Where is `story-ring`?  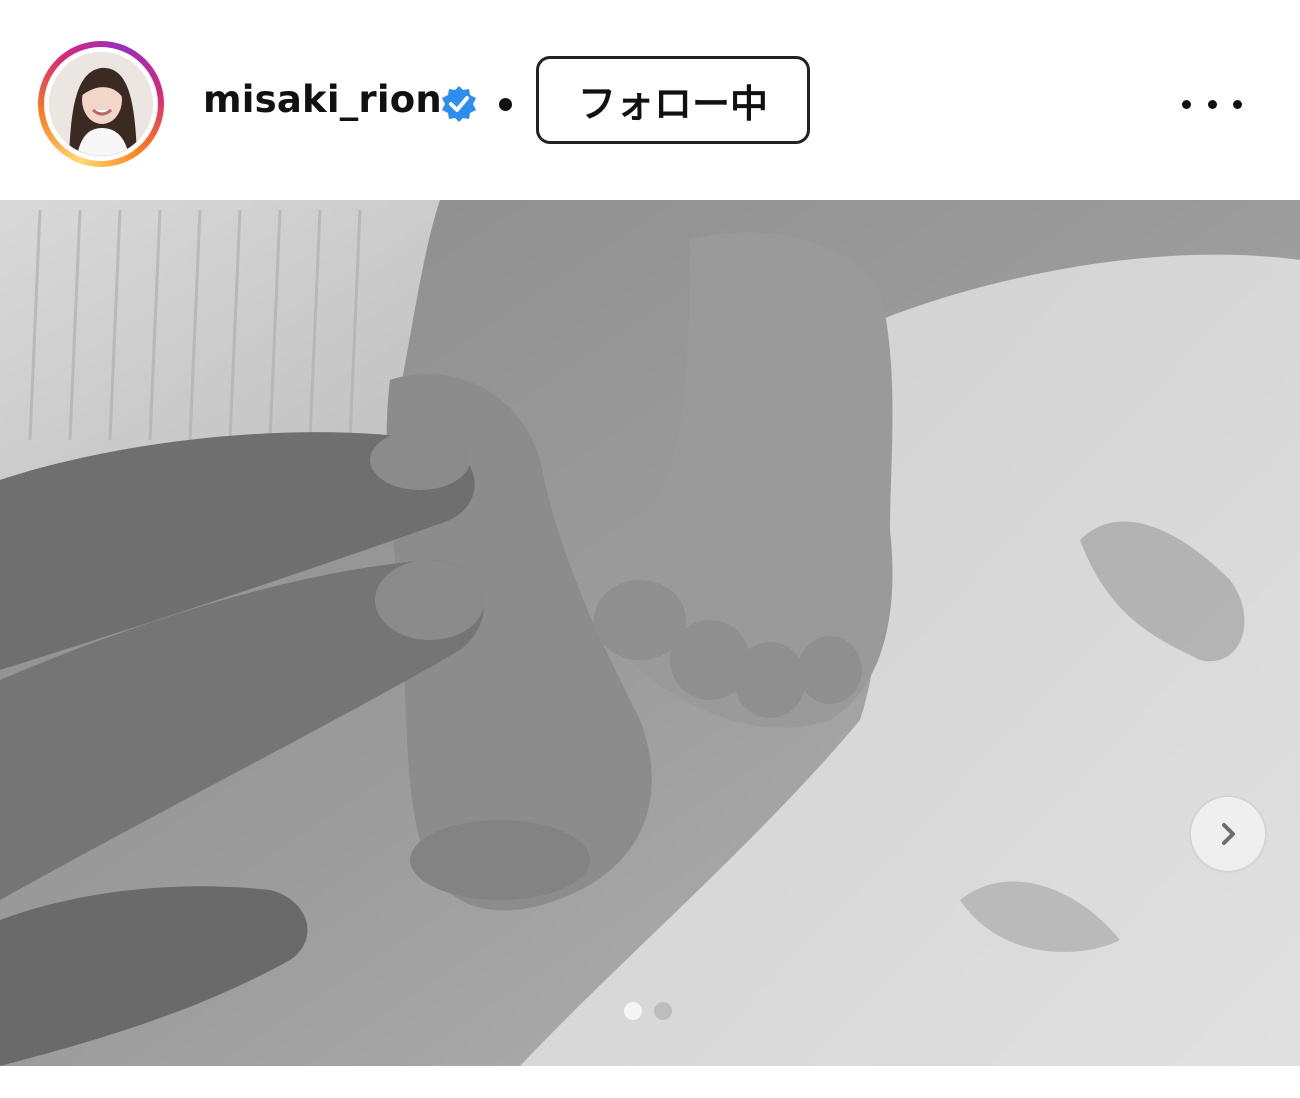
story-ring is located at coordinates (101, 104).